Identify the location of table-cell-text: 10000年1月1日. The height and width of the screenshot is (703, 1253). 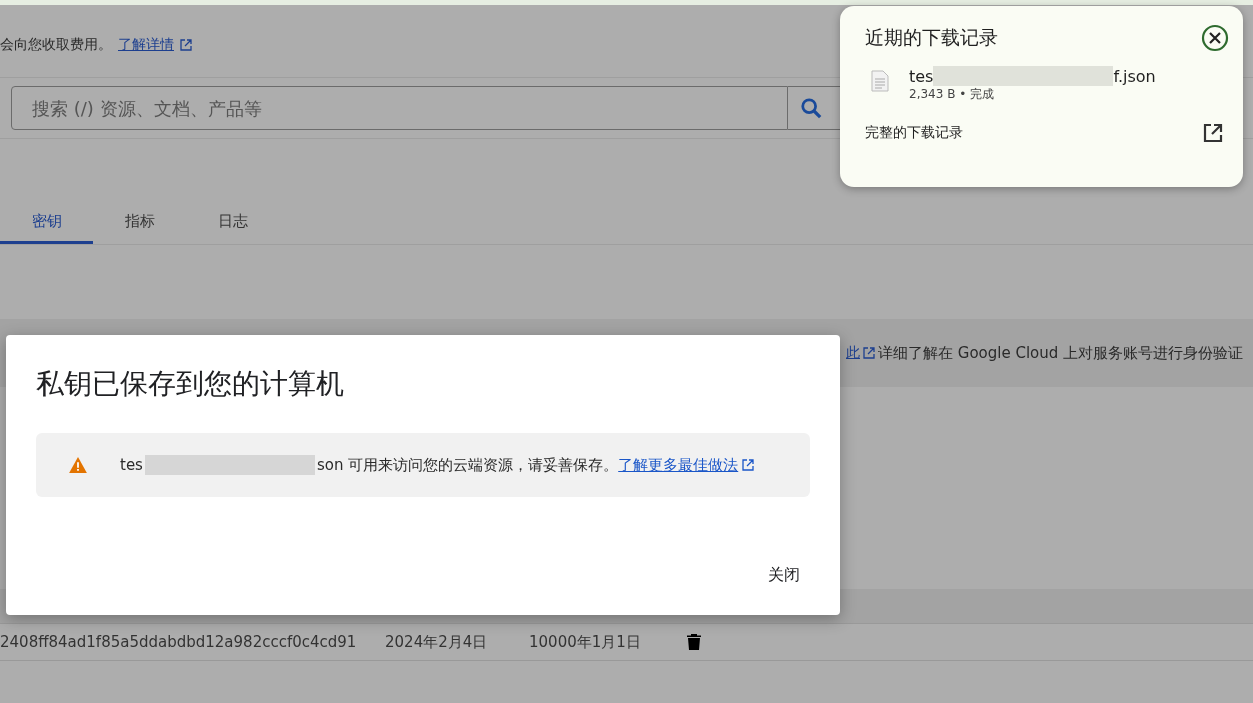
(585, 642).